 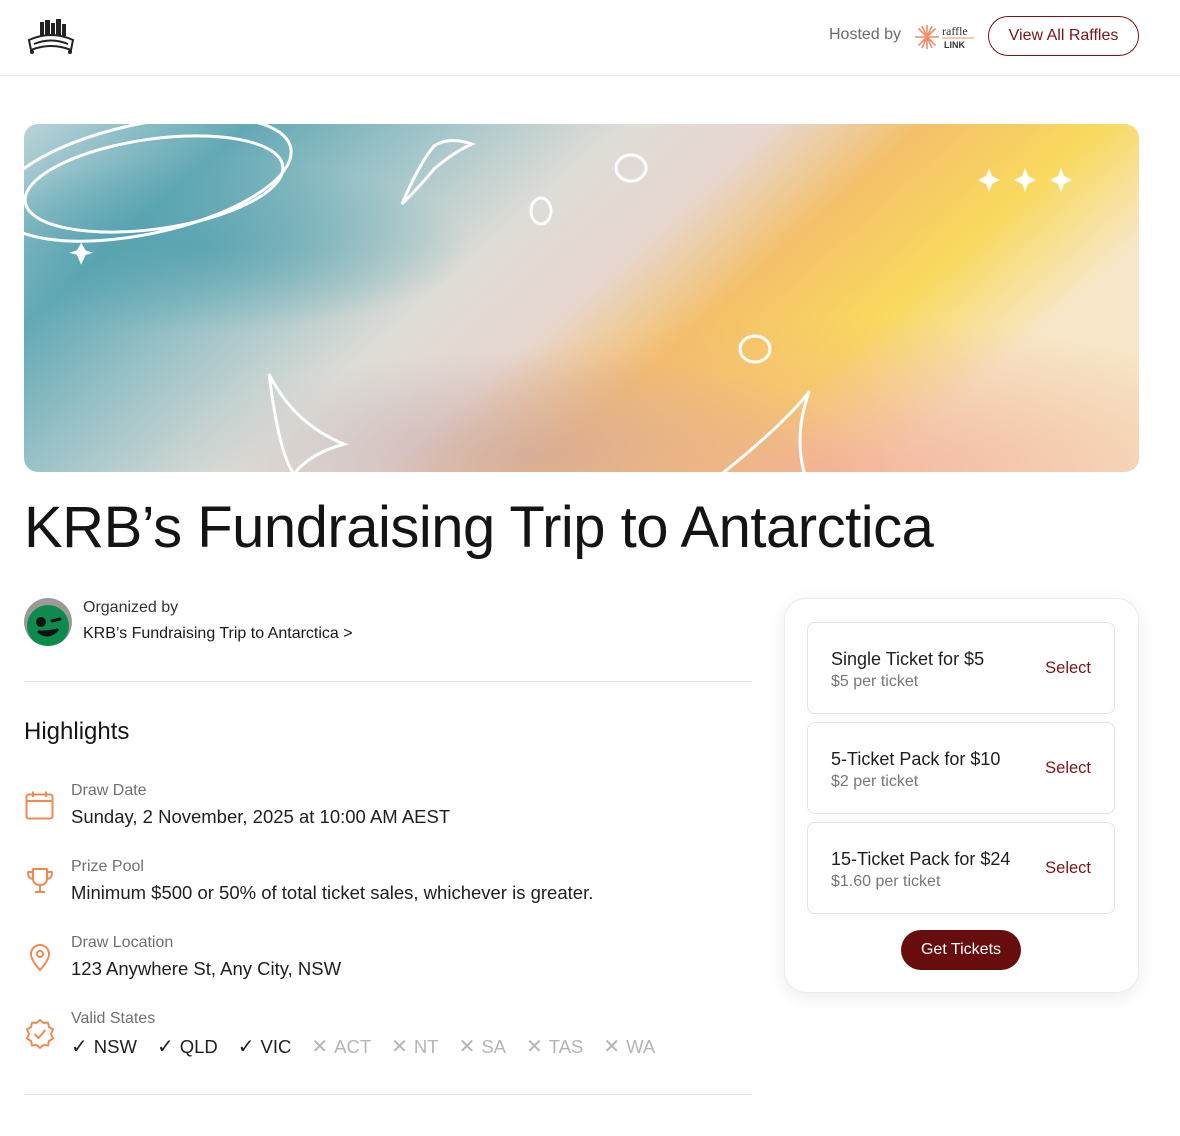 I want to click on state-item-nt: ✕ NT, so click(x=414, y=1046).